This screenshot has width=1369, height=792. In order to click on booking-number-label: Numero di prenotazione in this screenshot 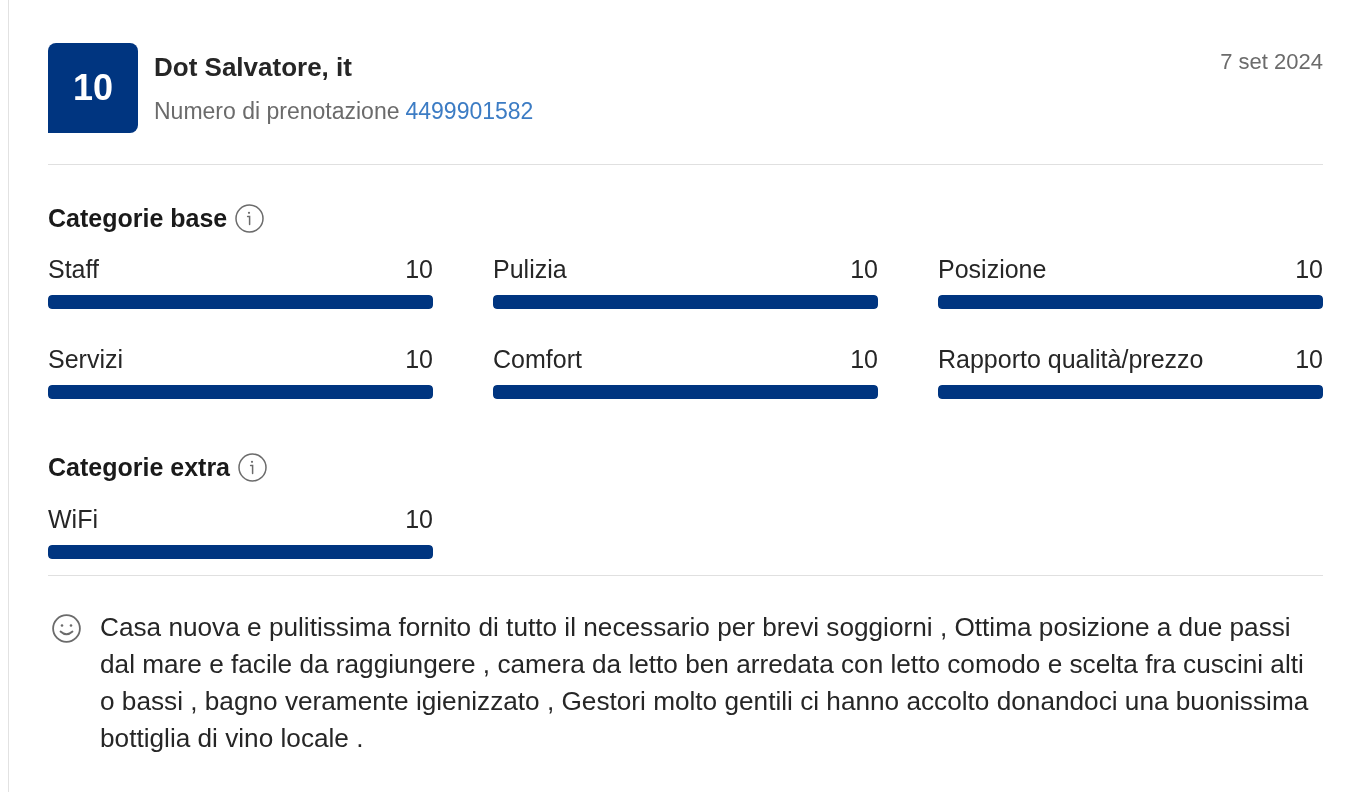, I will do `click(277, 111)`.